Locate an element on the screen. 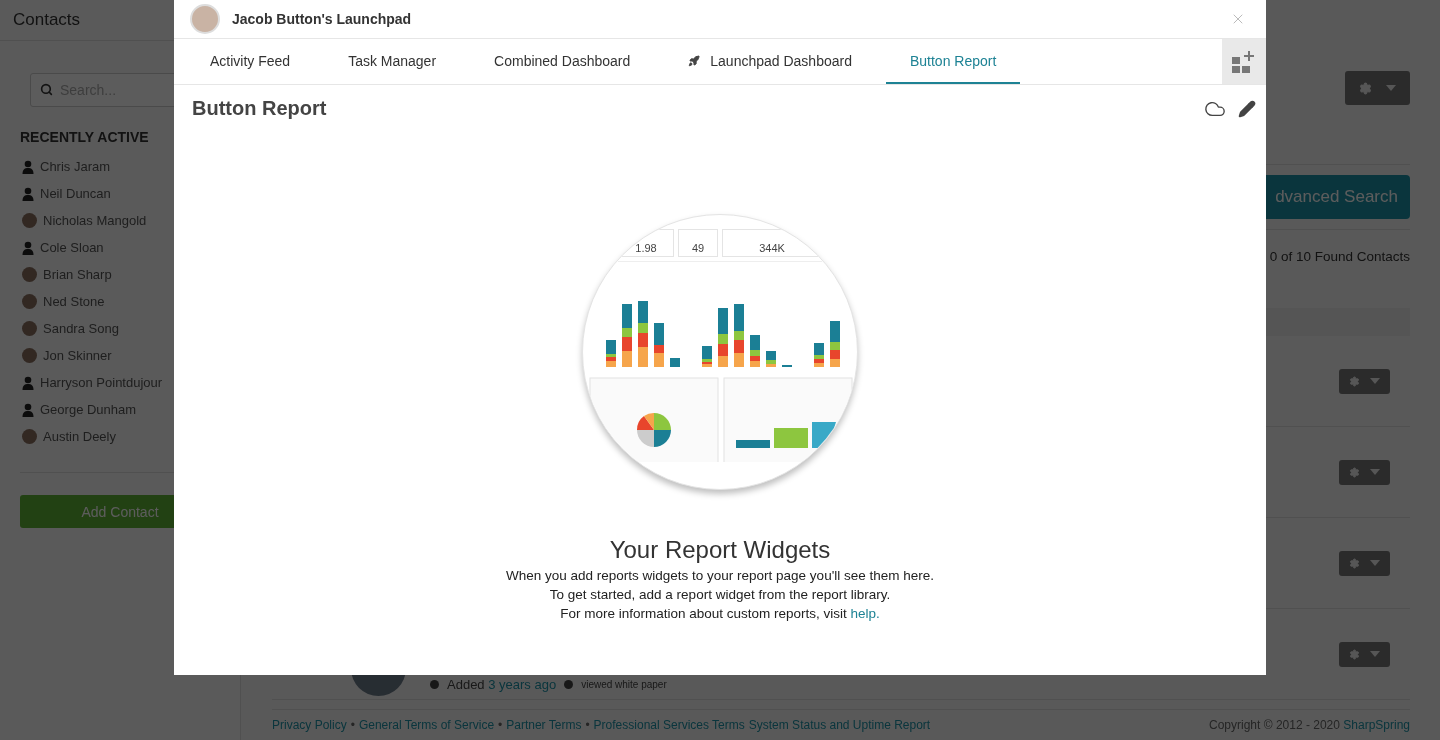 This screenshot has height=740, width=1440. section-title: RECENTLY ACTIVE is located at coordinates (85, 137).